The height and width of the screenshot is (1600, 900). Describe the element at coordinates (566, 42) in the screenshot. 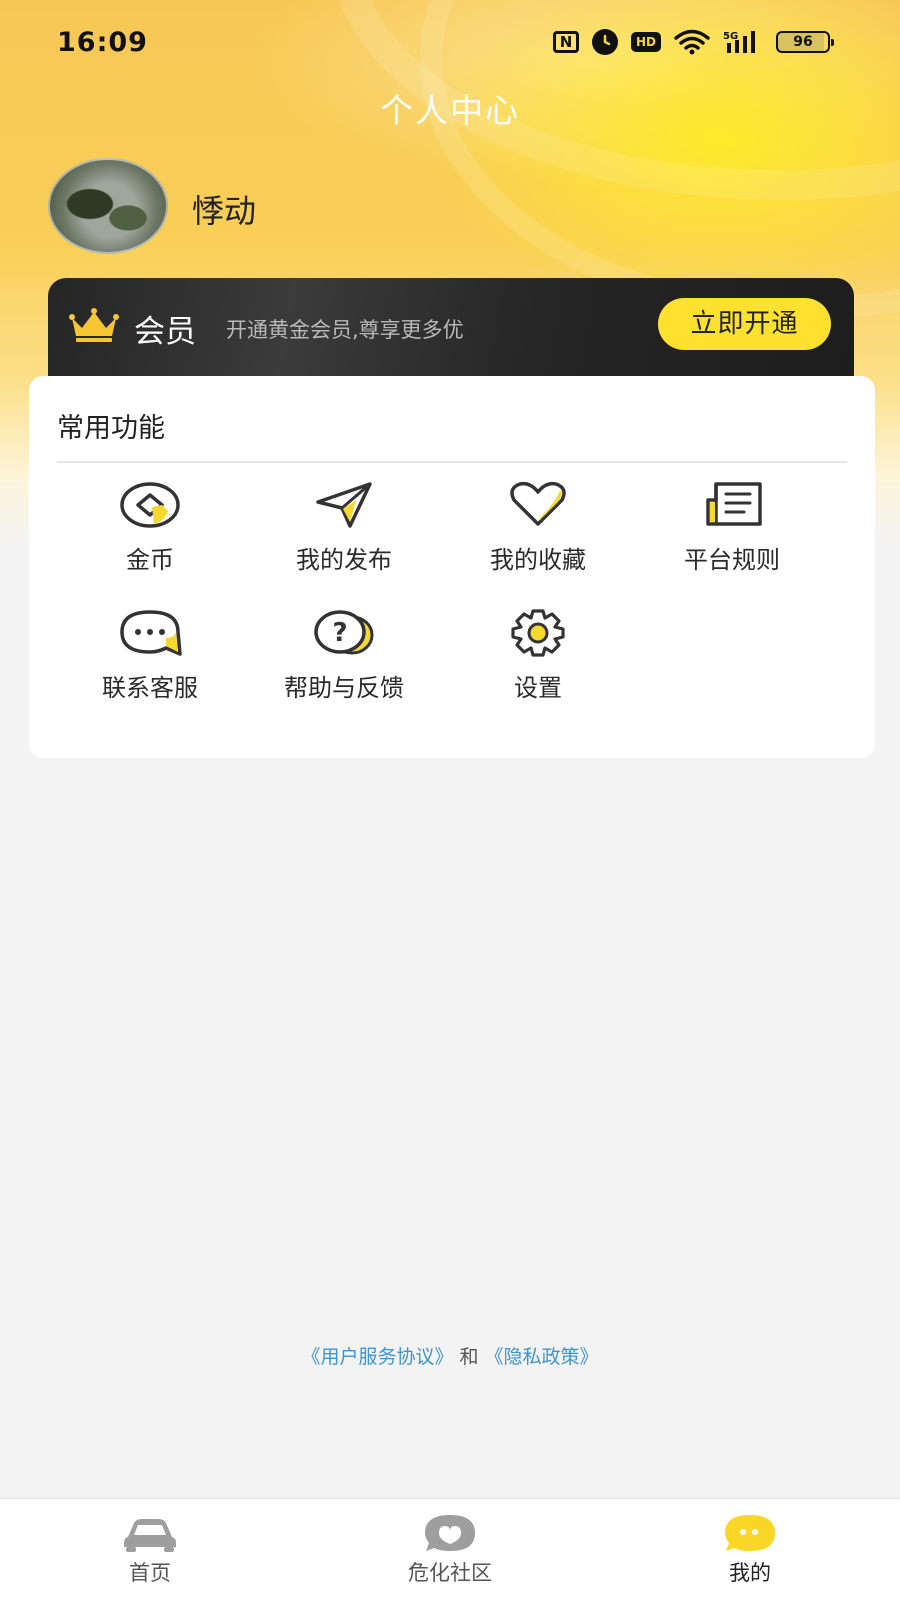

I see `nfc-icon: N` at that location.